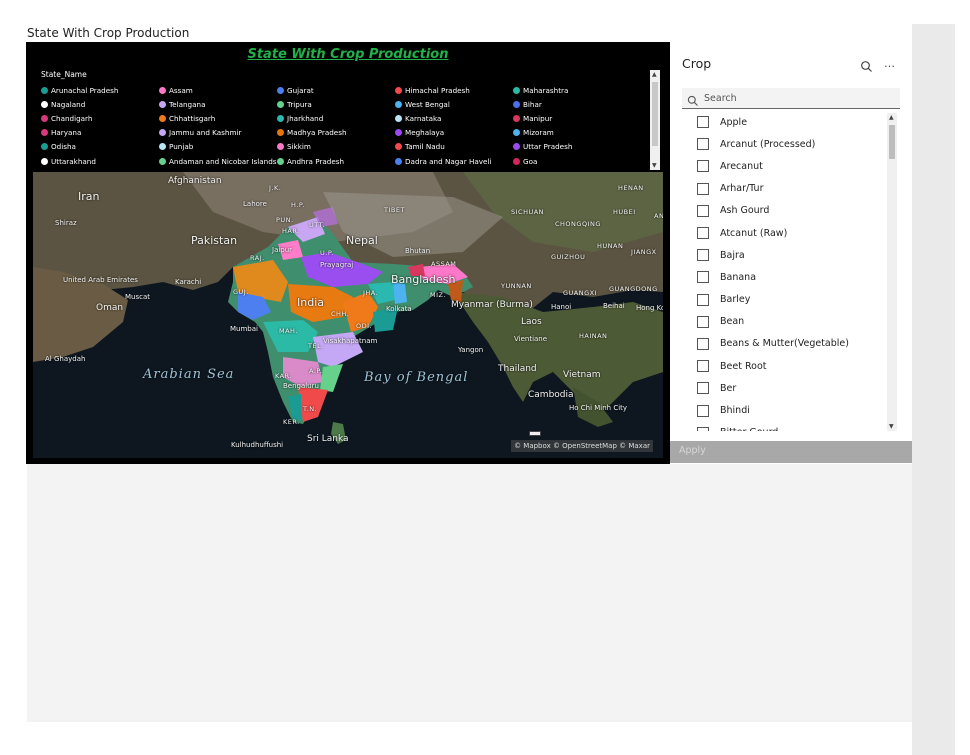 Image resolution: width=970 pixels, height=755 pixels. I want to click on legend-item: Maharashtra, so click(572, 90).